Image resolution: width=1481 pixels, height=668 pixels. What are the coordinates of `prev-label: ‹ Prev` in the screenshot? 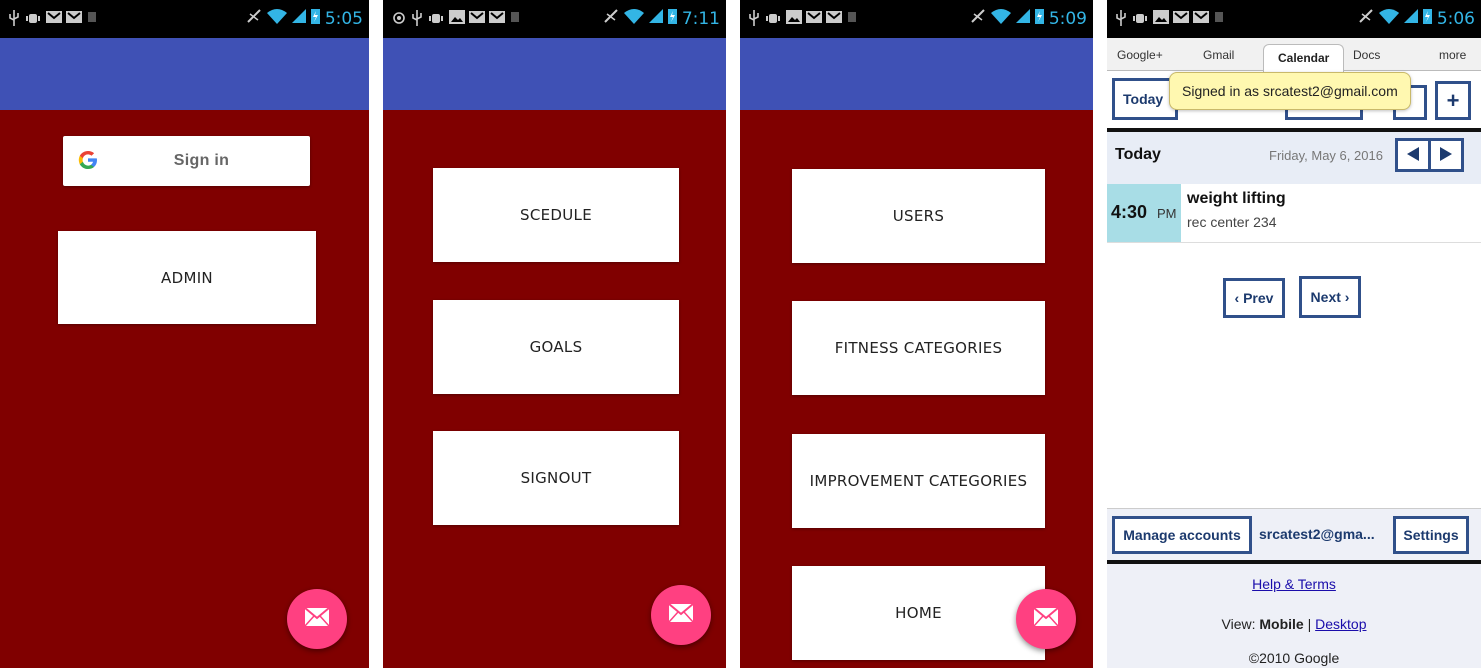 It's located at (1254, 298).